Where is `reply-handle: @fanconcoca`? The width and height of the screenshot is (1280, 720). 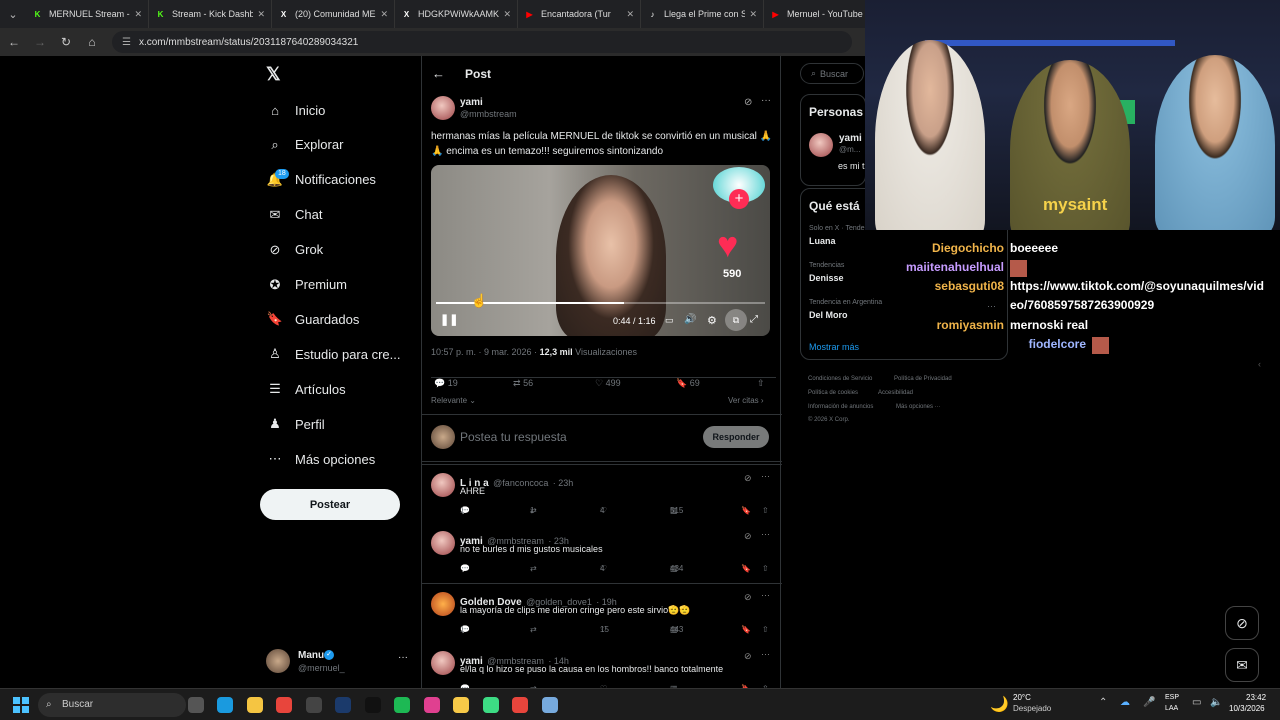 reply-handle: @fanconcoca is located at coordinates (520, 483).